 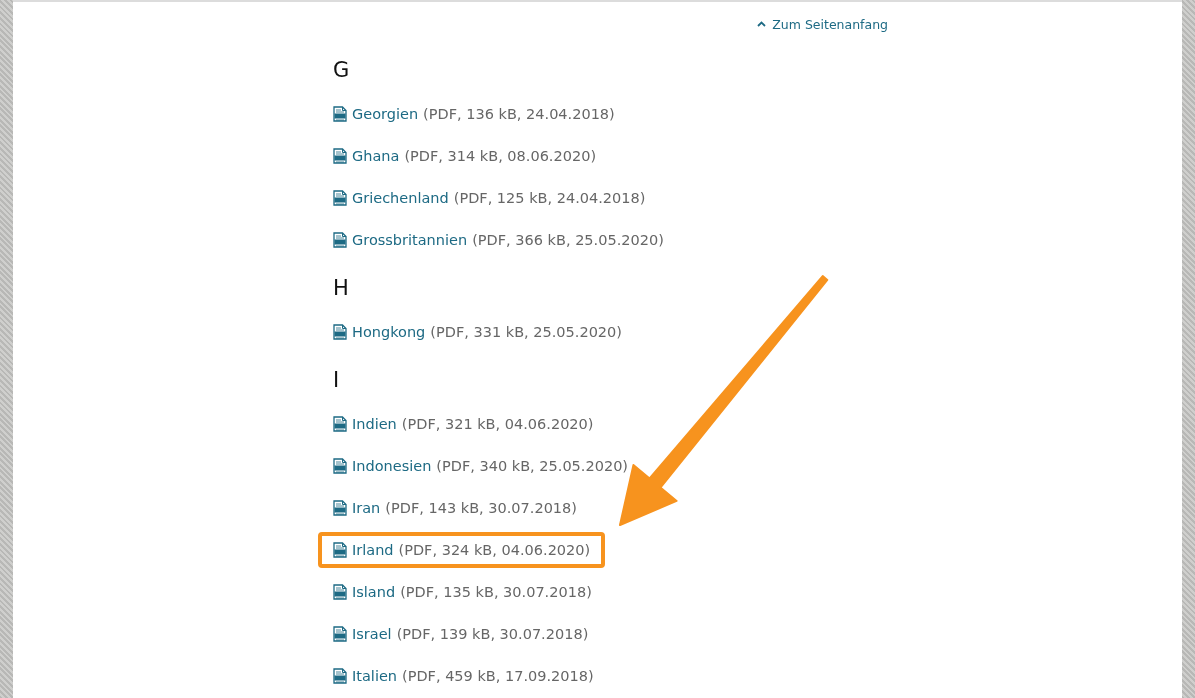 What do you see at coordinates (341, 288) in the screenshot?
I see `section-heading: H` at bounding box center [341, 288].